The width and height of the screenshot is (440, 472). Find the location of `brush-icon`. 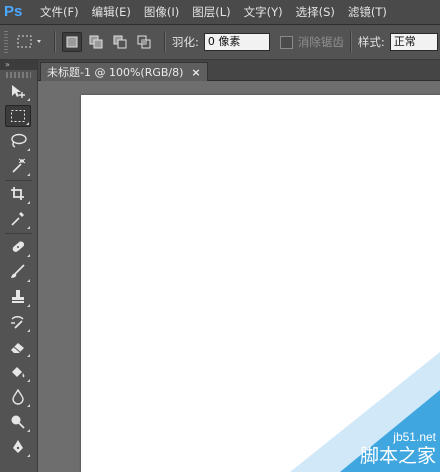

brush-icon is located at coordinates (18, 271).